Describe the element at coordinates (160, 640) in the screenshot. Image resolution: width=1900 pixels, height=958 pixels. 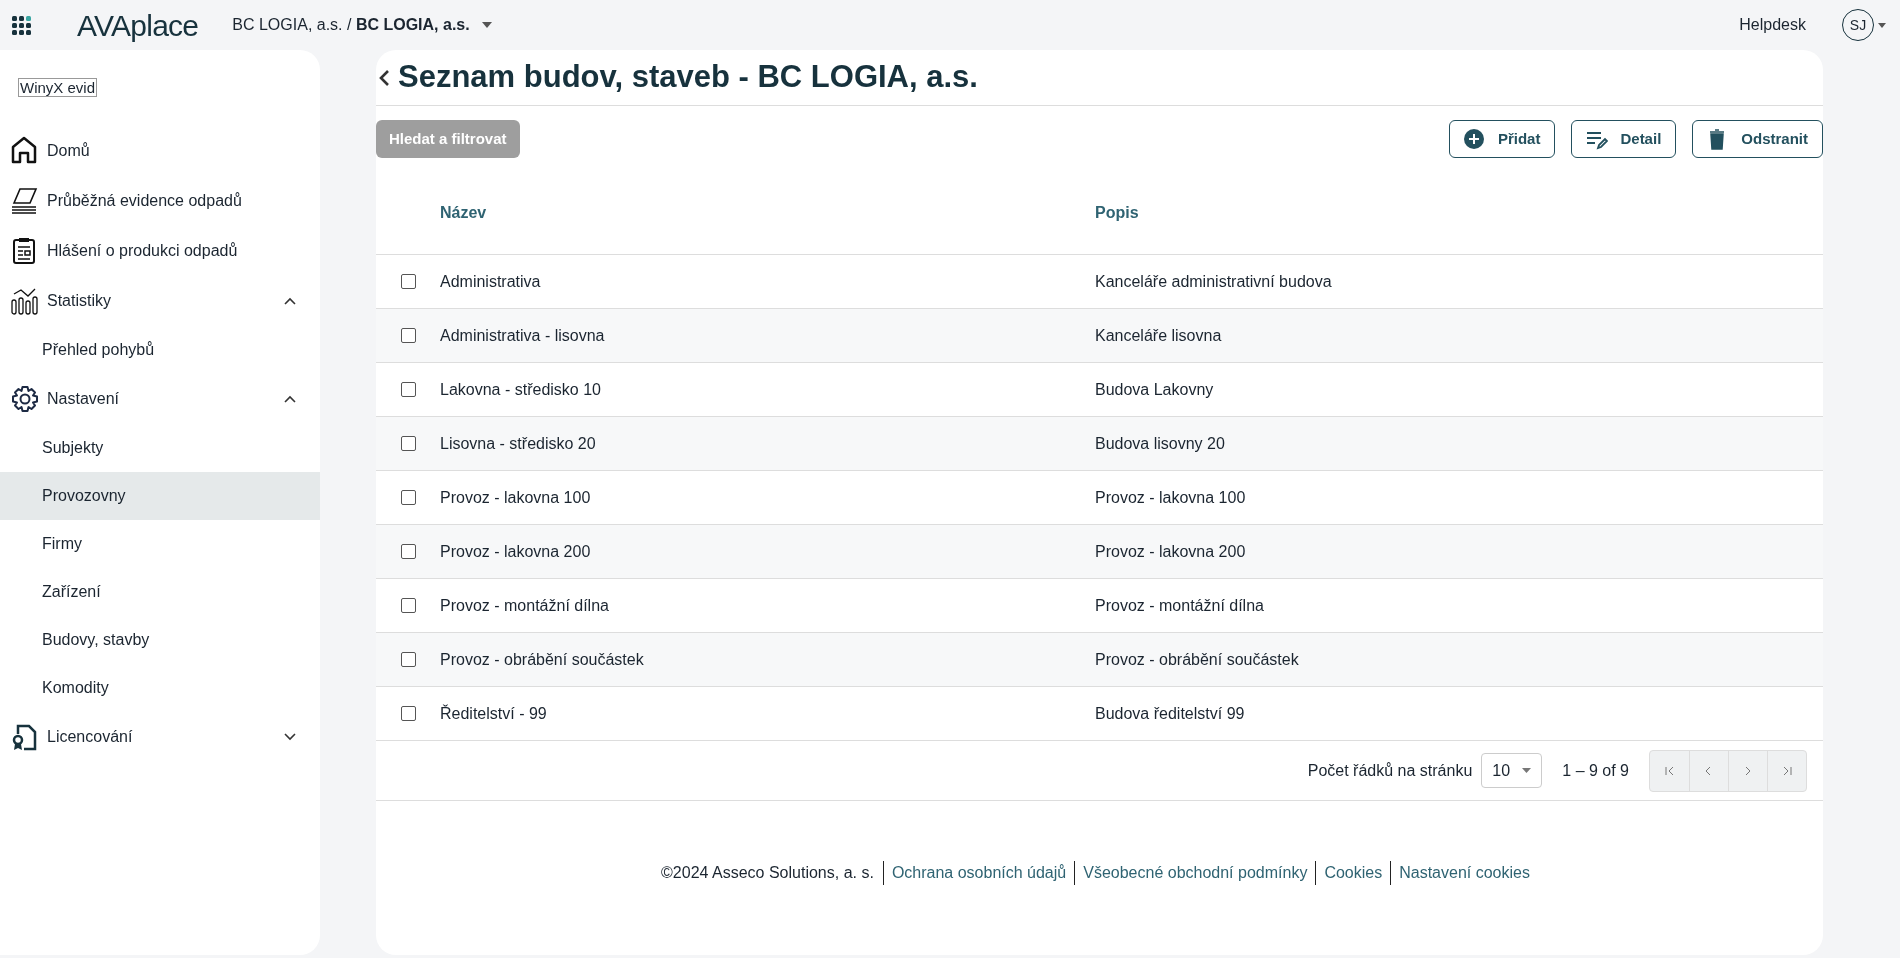
I see `sidebar-subitem: Budovy, stavby` at that location.